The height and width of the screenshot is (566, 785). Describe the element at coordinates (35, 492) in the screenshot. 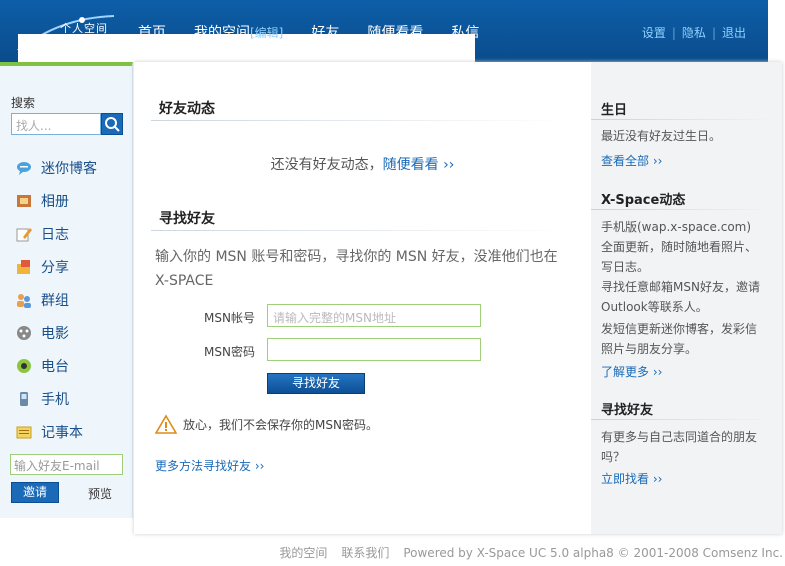

I see `invite-button: 邀请` at that location.